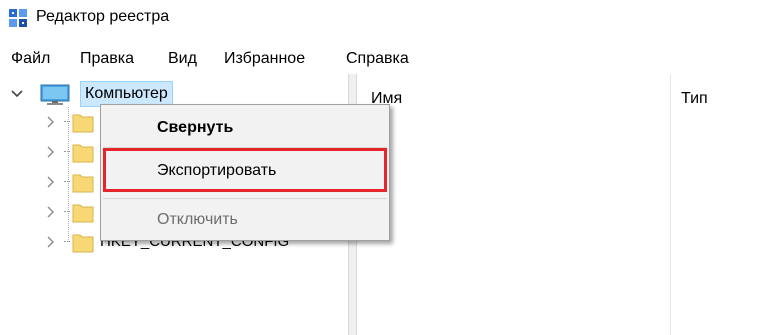 Image resolution: width=768 pixels, height=335 pixels. What do you see at coordinates (55, 94) in the screenshot?
I see `computer-icon` at bounding box center [55, 94].